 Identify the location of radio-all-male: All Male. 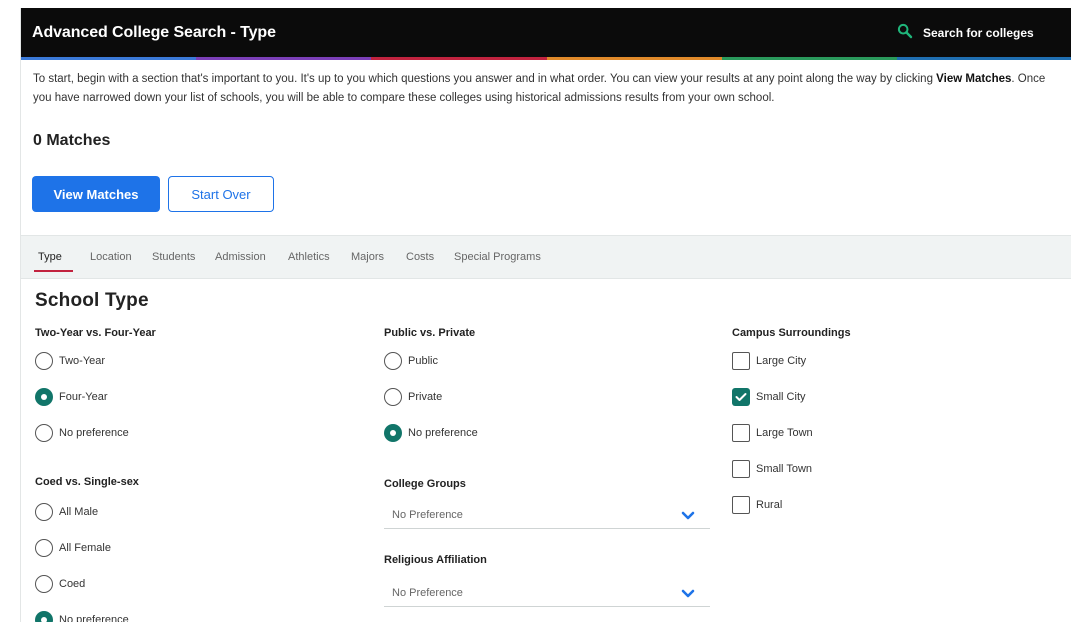
(66, 512).